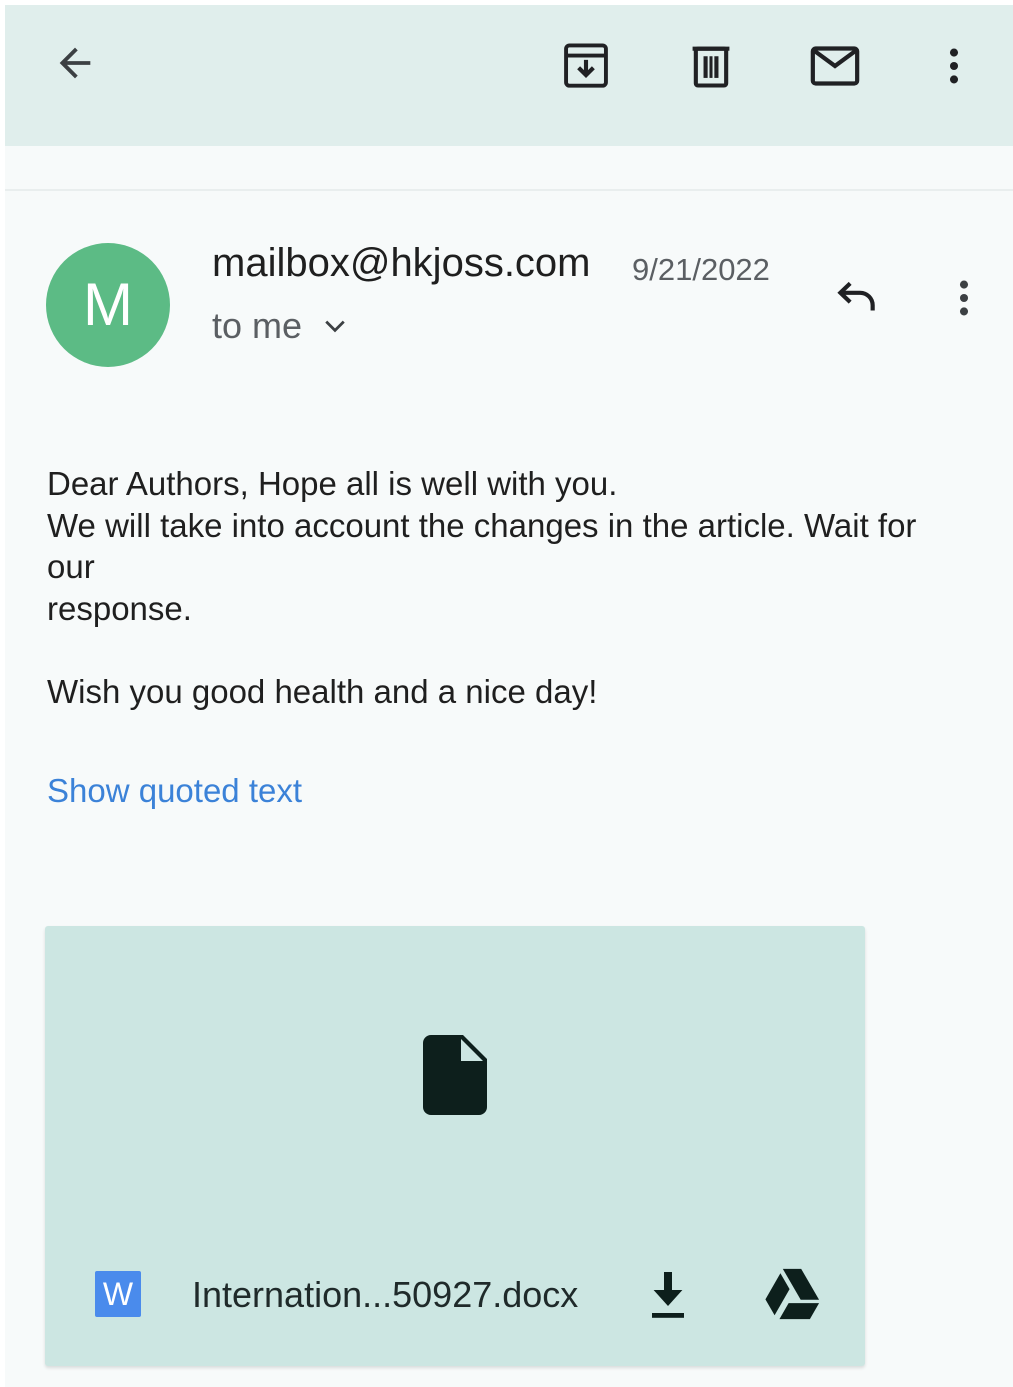 Image resolution: width=1013 pixels, height=1387 pixels. Describe the element at coordinates (322, 691) in the screenshot. I see `body-line: Wish you good health and a nice day!` at that location.